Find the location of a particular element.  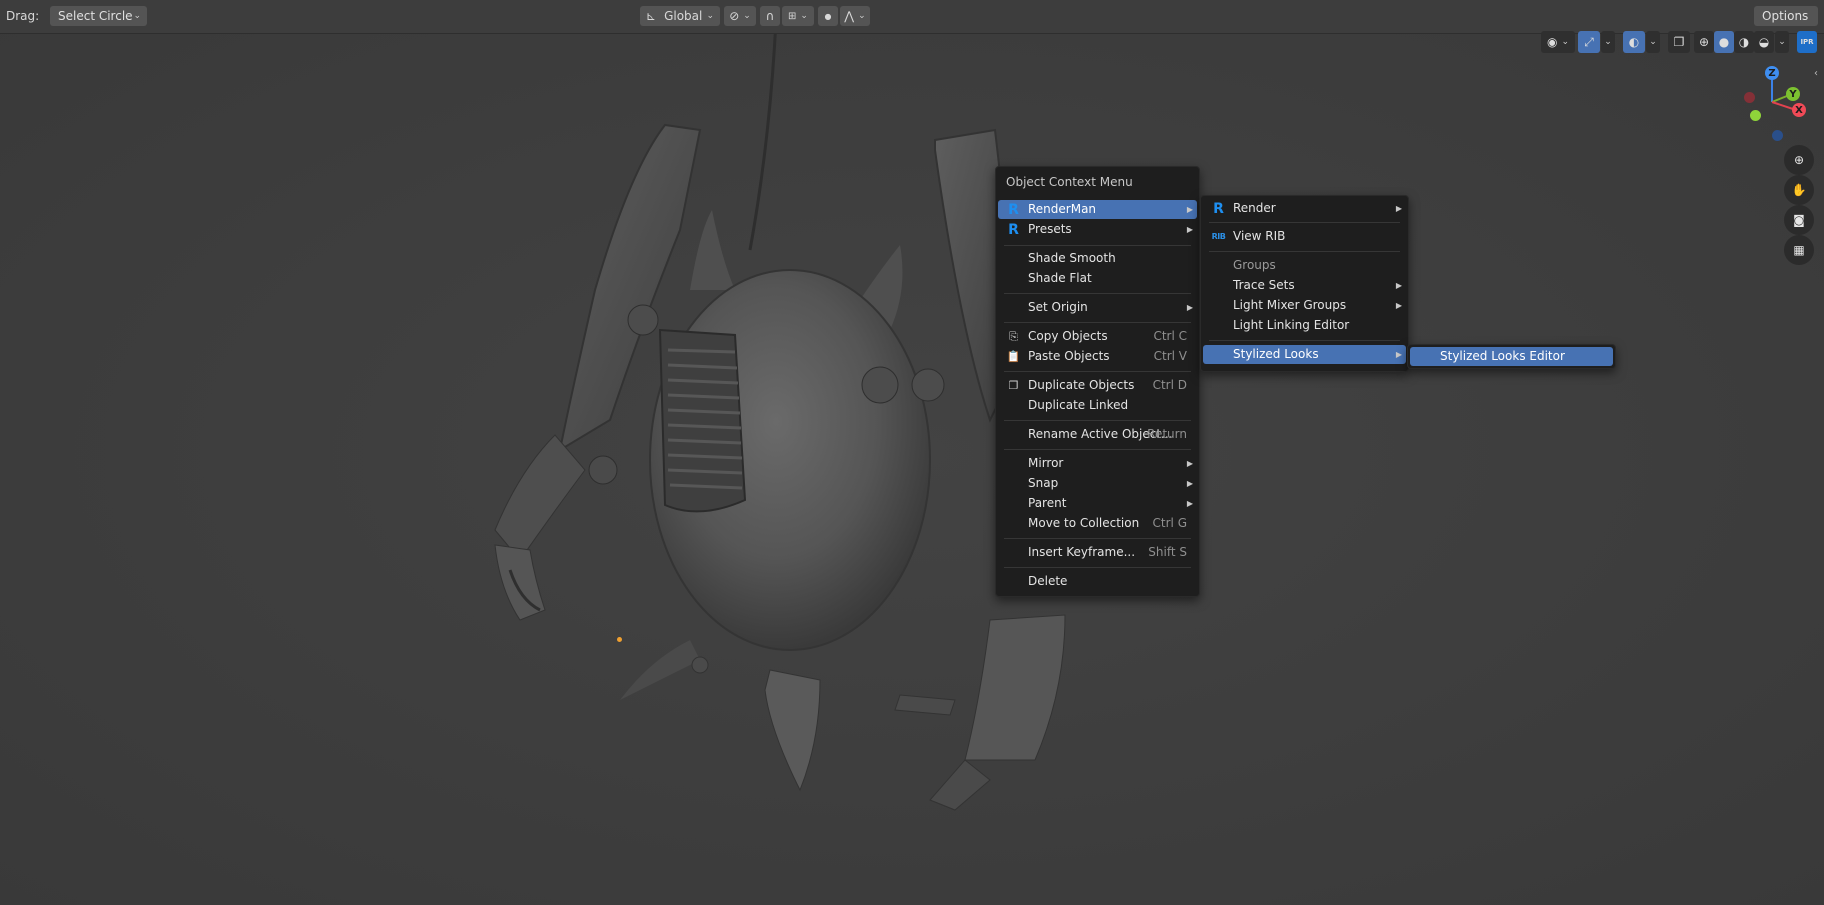

pan-button: ✋ is located at coordinates (1799, 190).